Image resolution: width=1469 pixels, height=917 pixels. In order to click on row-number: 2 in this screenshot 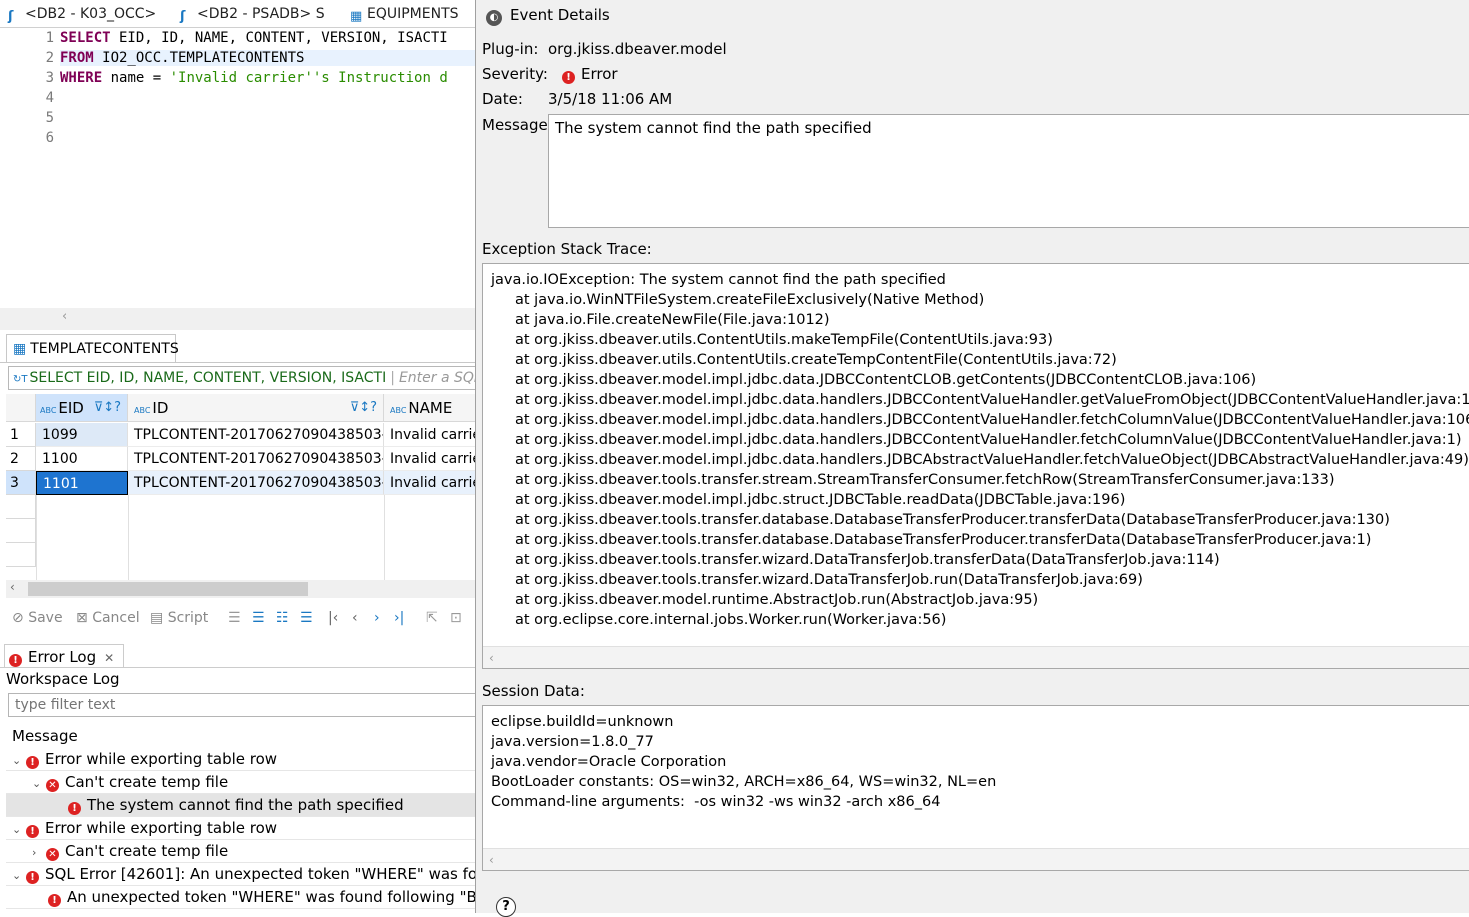, I will do `click(21, 459)`.